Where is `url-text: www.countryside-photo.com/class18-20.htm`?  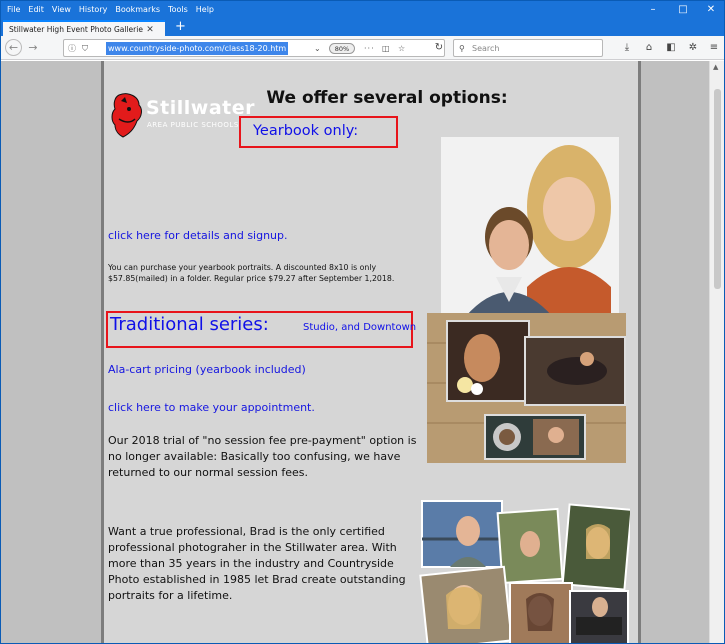 url-text: www.countryside-photo.com/class18-20.htm is located at coordinates (197, 48).